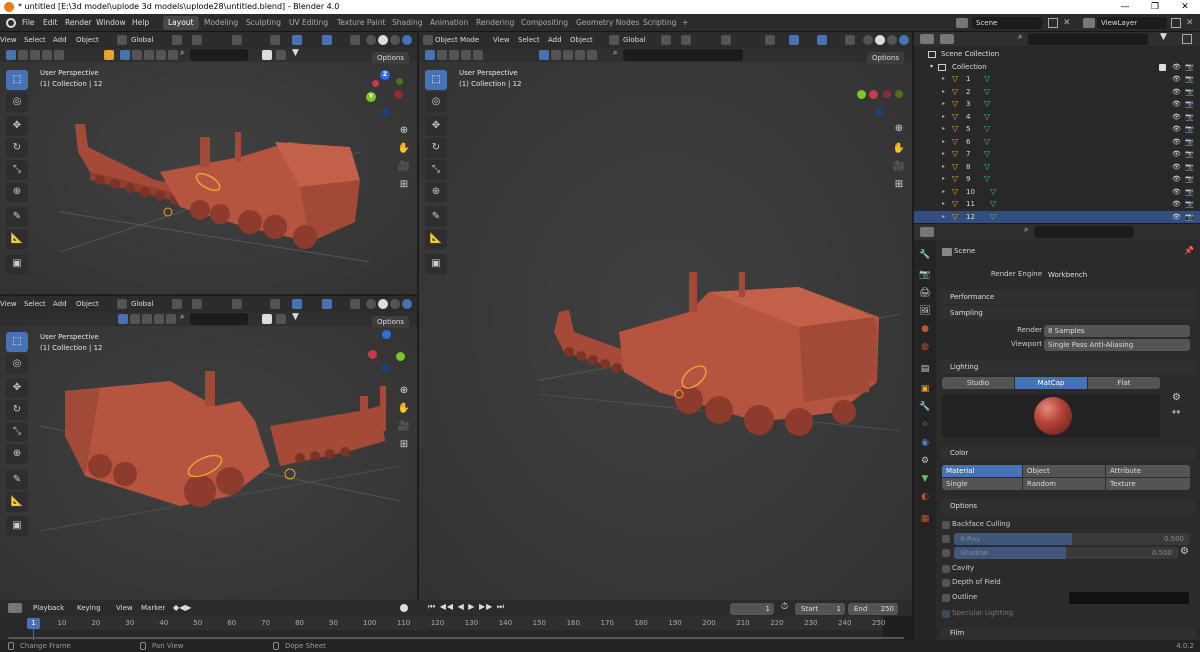 Image resolution: width=1200 pixels, height=652 pixels. Describe the element at coordinates (1057, 79) in the screenshot. I see `outliner-item: ▸ ▽ 1 ▽ 👁 📷` at that location.